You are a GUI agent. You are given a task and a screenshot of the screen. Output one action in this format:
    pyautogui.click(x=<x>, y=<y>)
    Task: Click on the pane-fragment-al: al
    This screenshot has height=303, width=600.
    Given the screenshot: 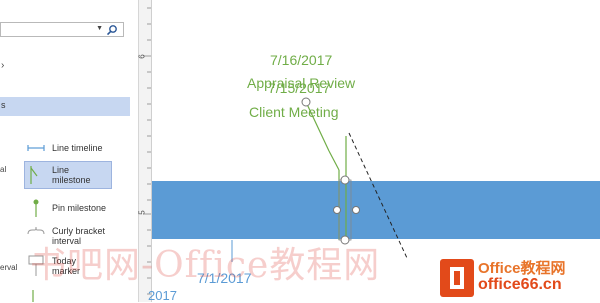 What is the action you would take?
    pyautogui.click(x=3, y=169)
    